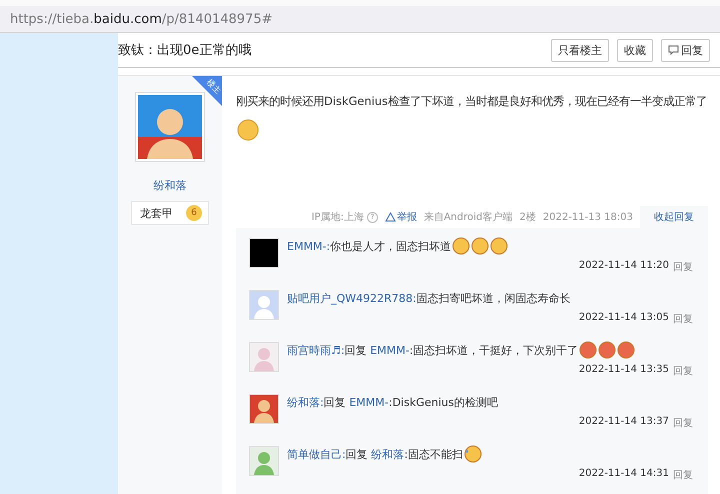  I want to click on reply-time: 2022-11-14 14:31, so click(623, 474).